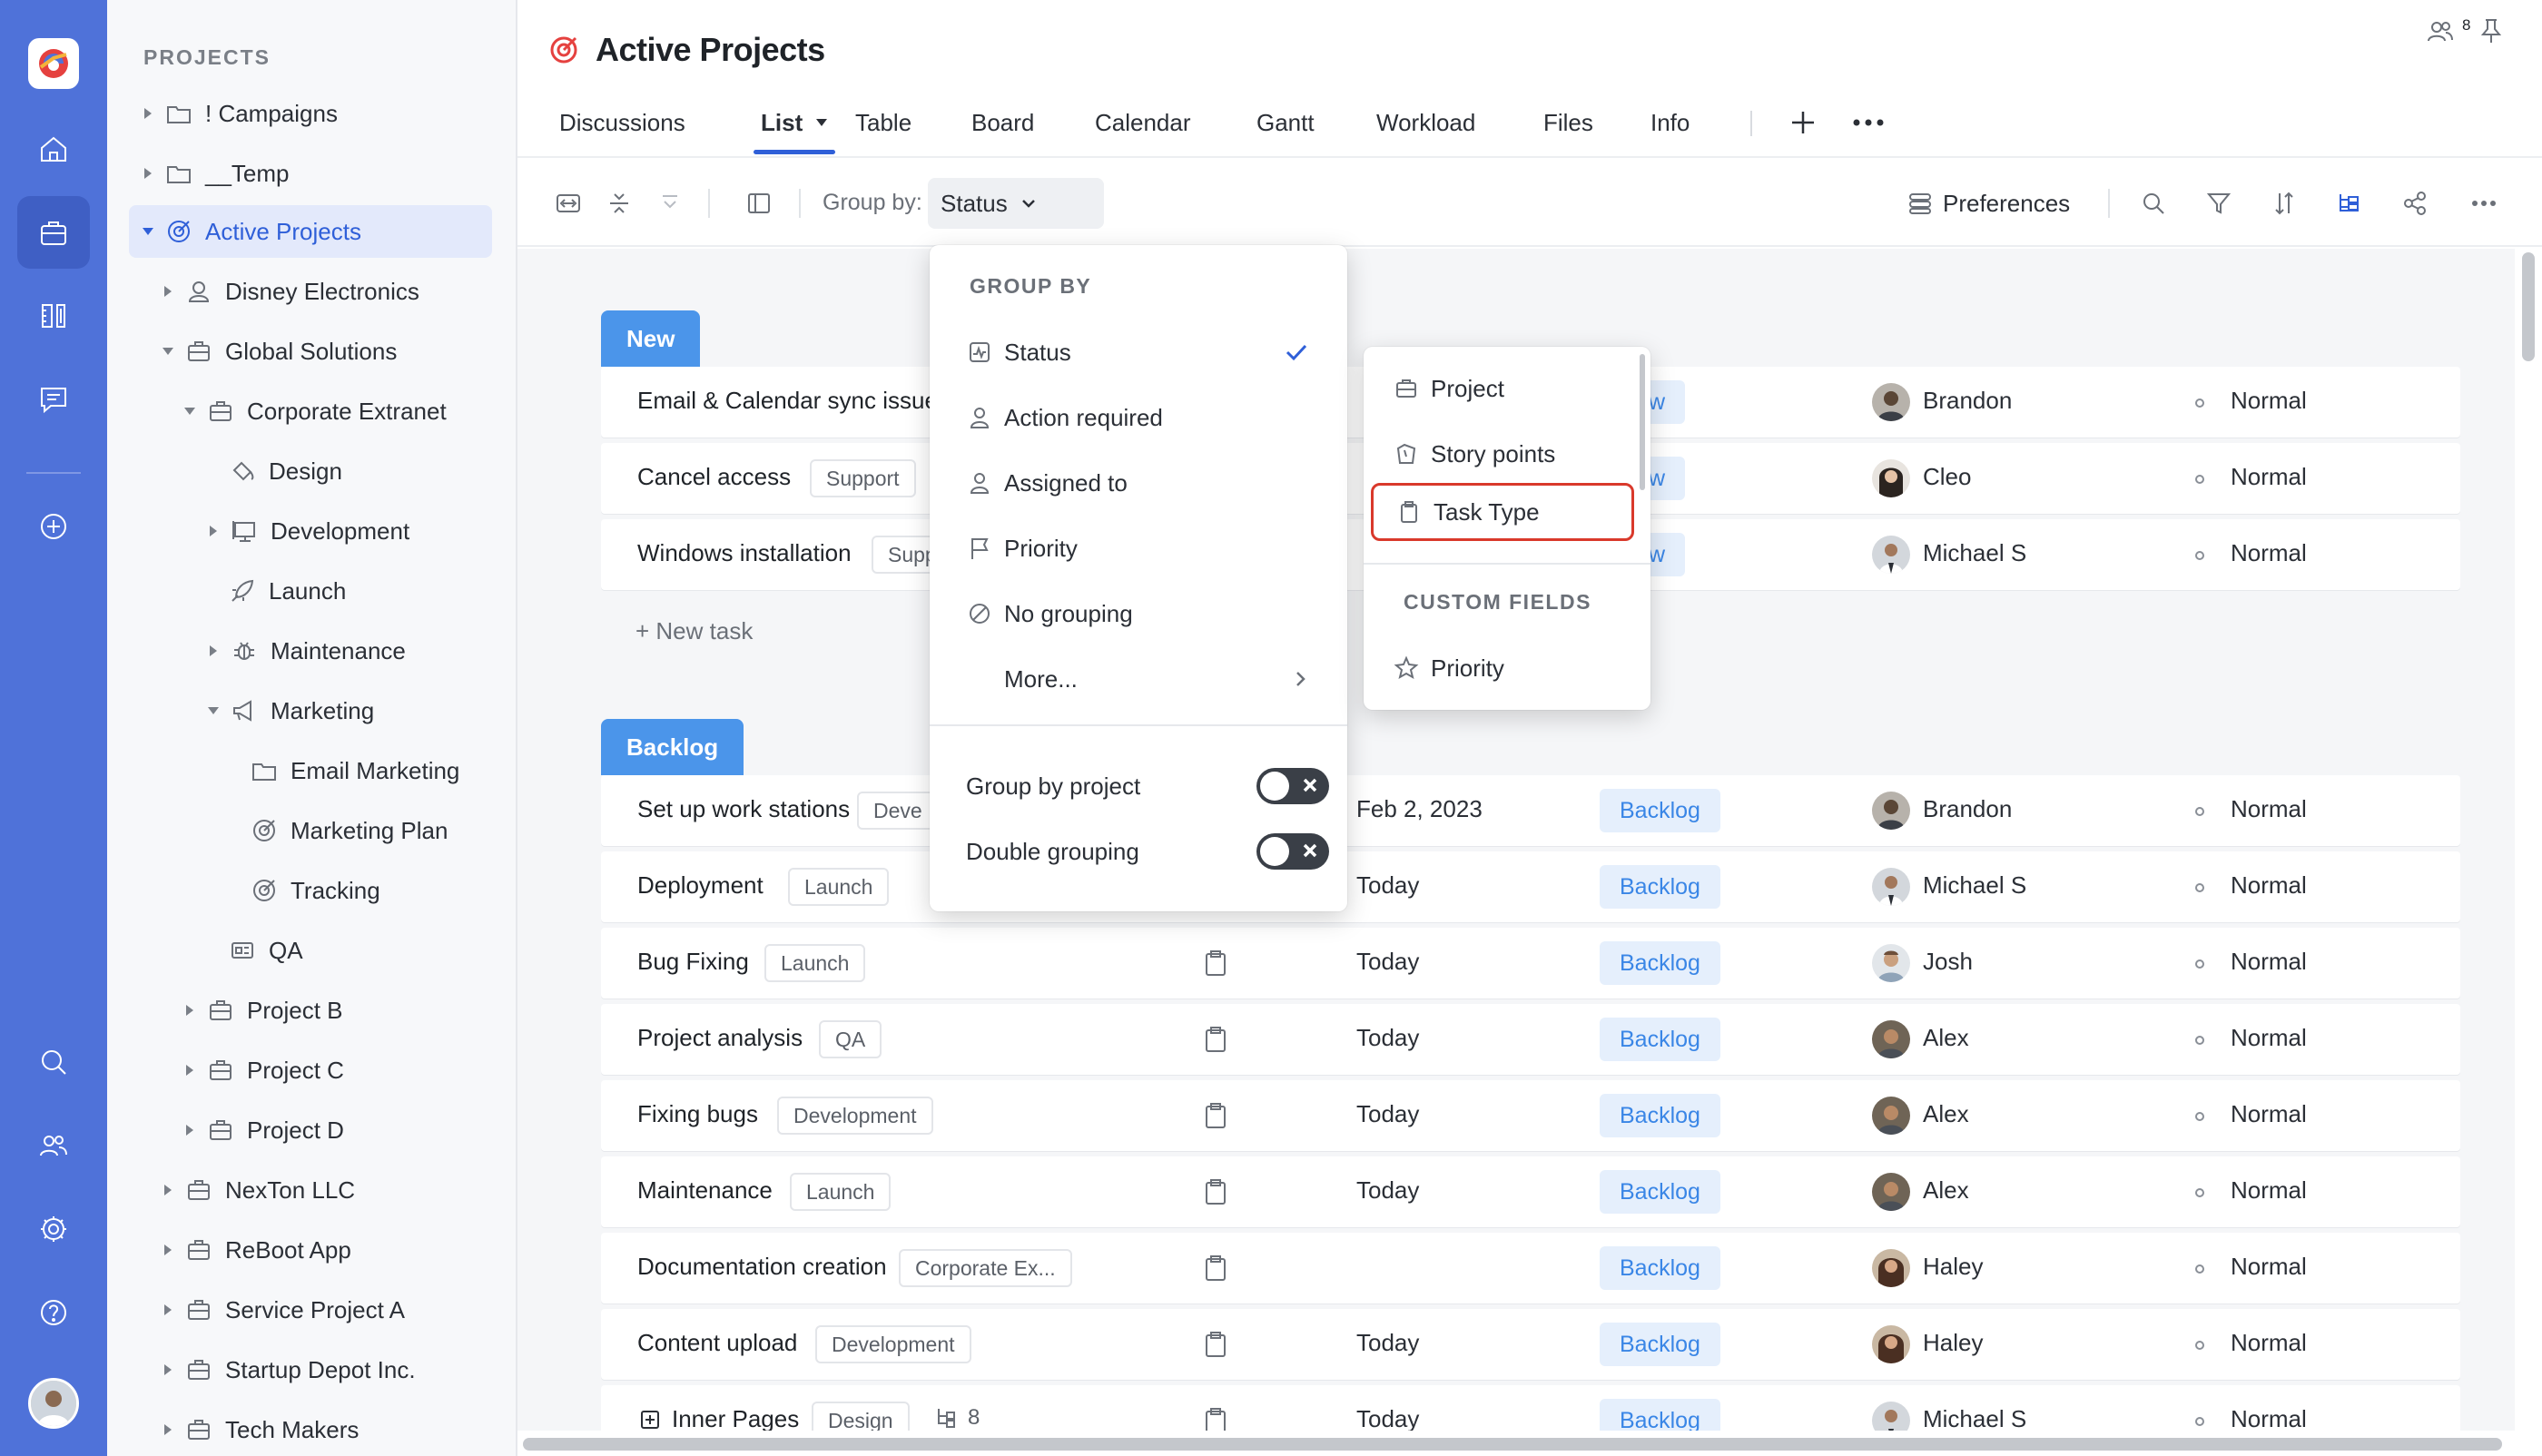 Image resolution: width=2542 pixels, height=1456 pixels. What do you see at coordinates (310, 1369) in the screenshot?
I see `sidebar-item-startup-depot: Startup Depot Inc.` at bounding box center [310, 1369].